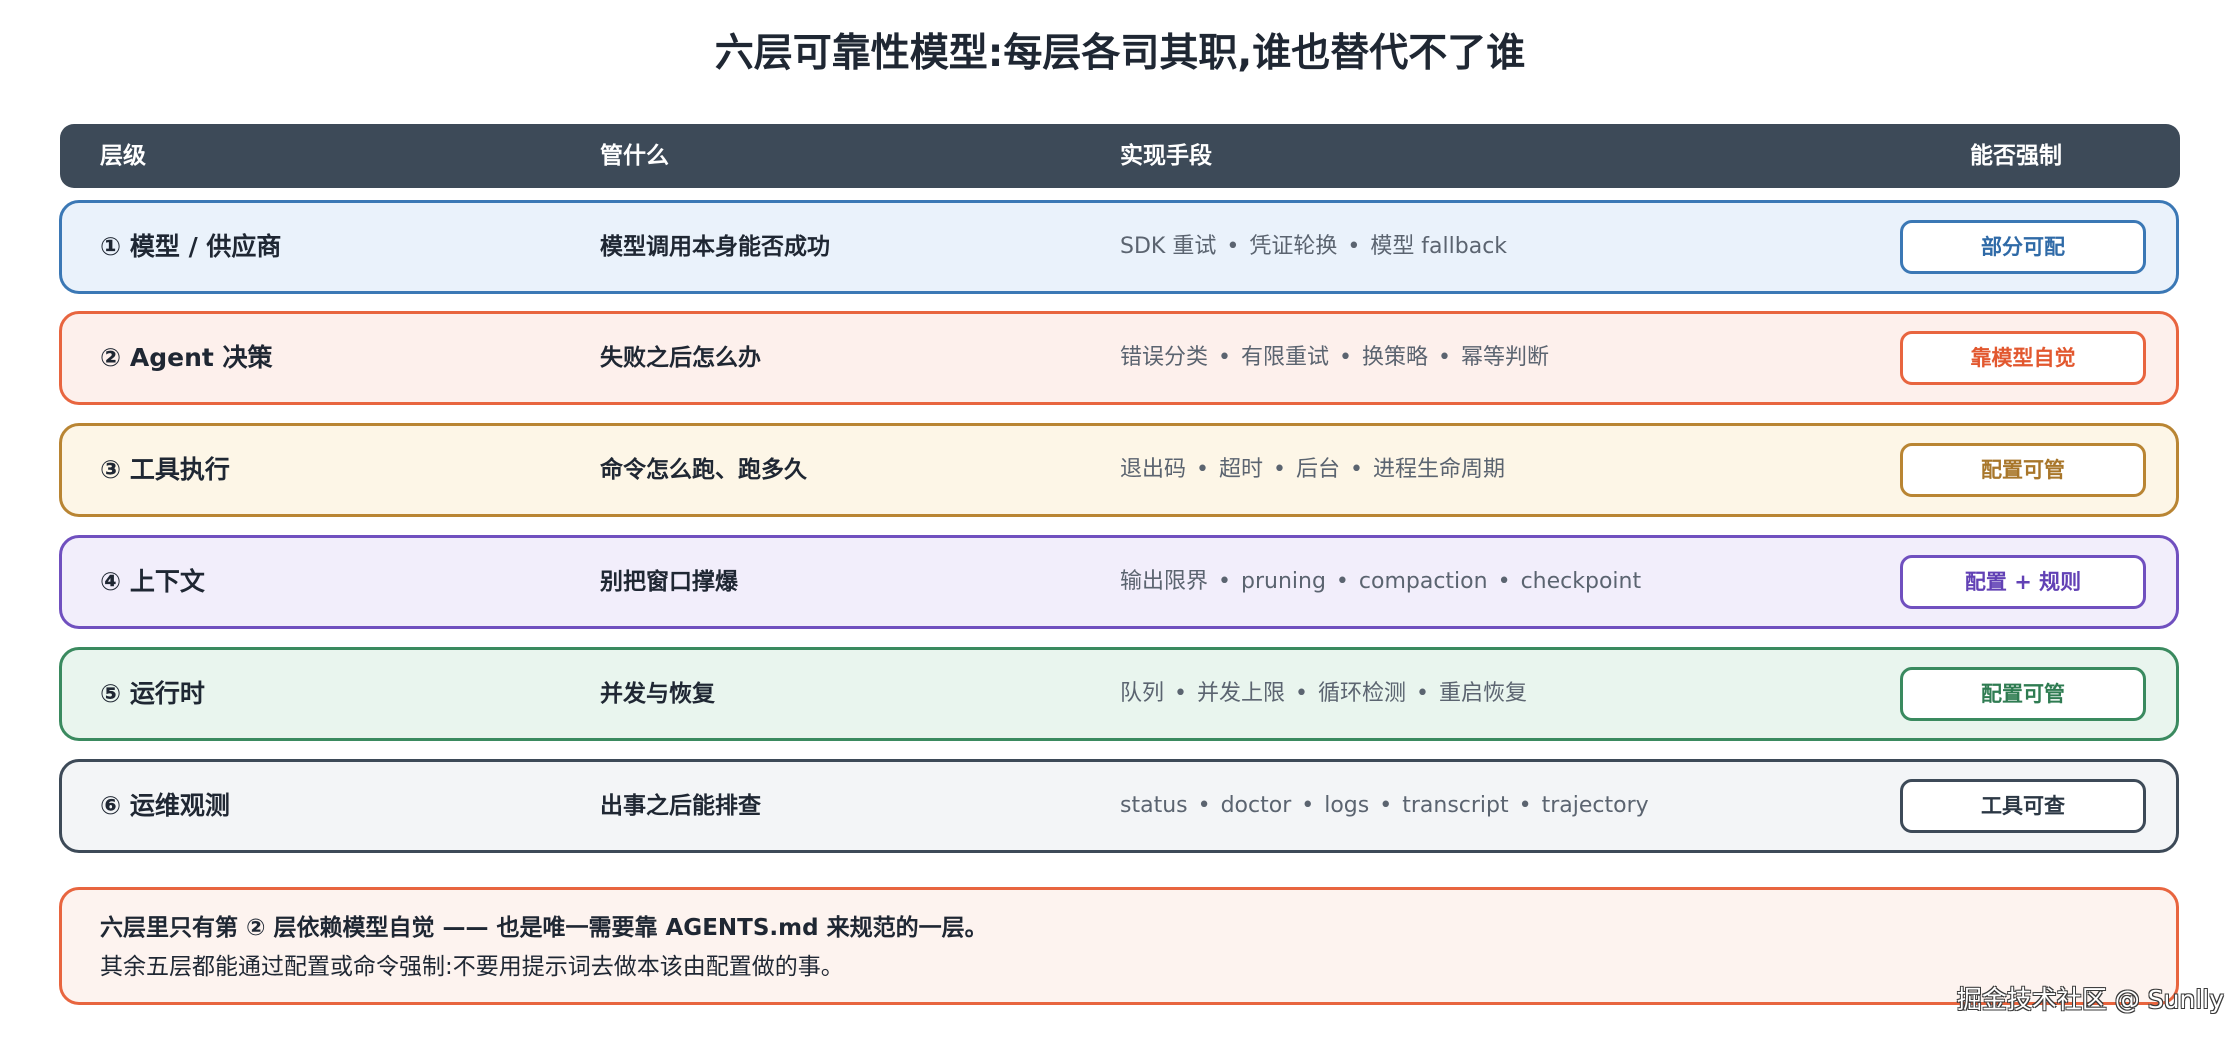 Image resolution: width=2240 pixels, height=1044 pixels. I want to click on layer-means: 退出码 • 超时 • 后台 • 进程生命周期, so click(1312, 470).